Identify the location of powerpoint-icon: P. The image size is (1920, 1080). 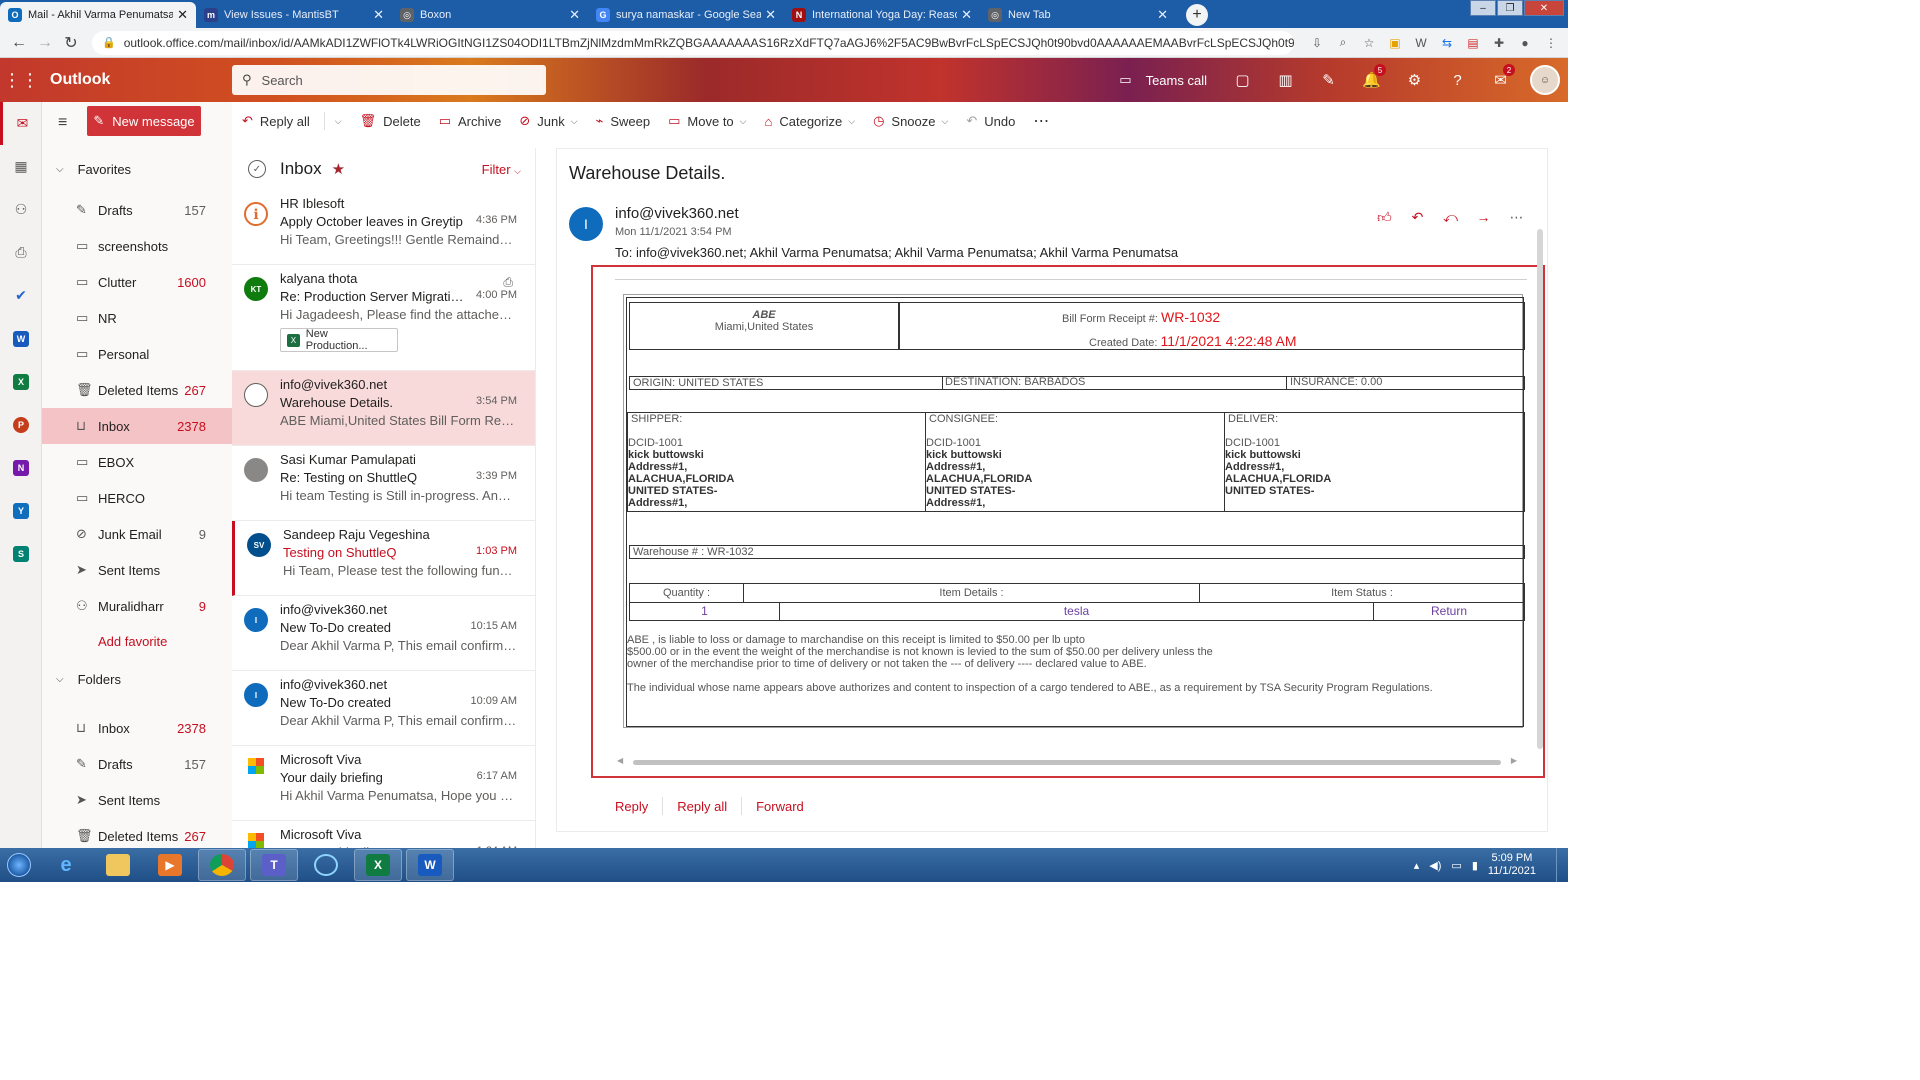
(21, 424).